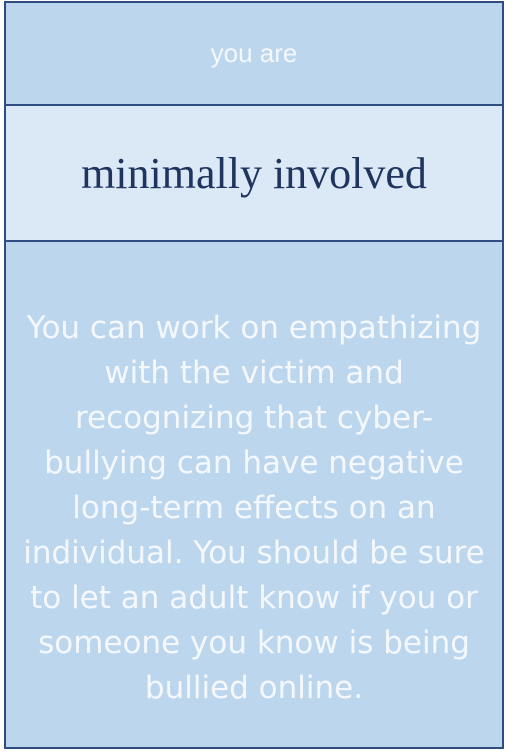 The image size is (520, 752). I want to click on result-label: minimally involved, so click(254, 173).